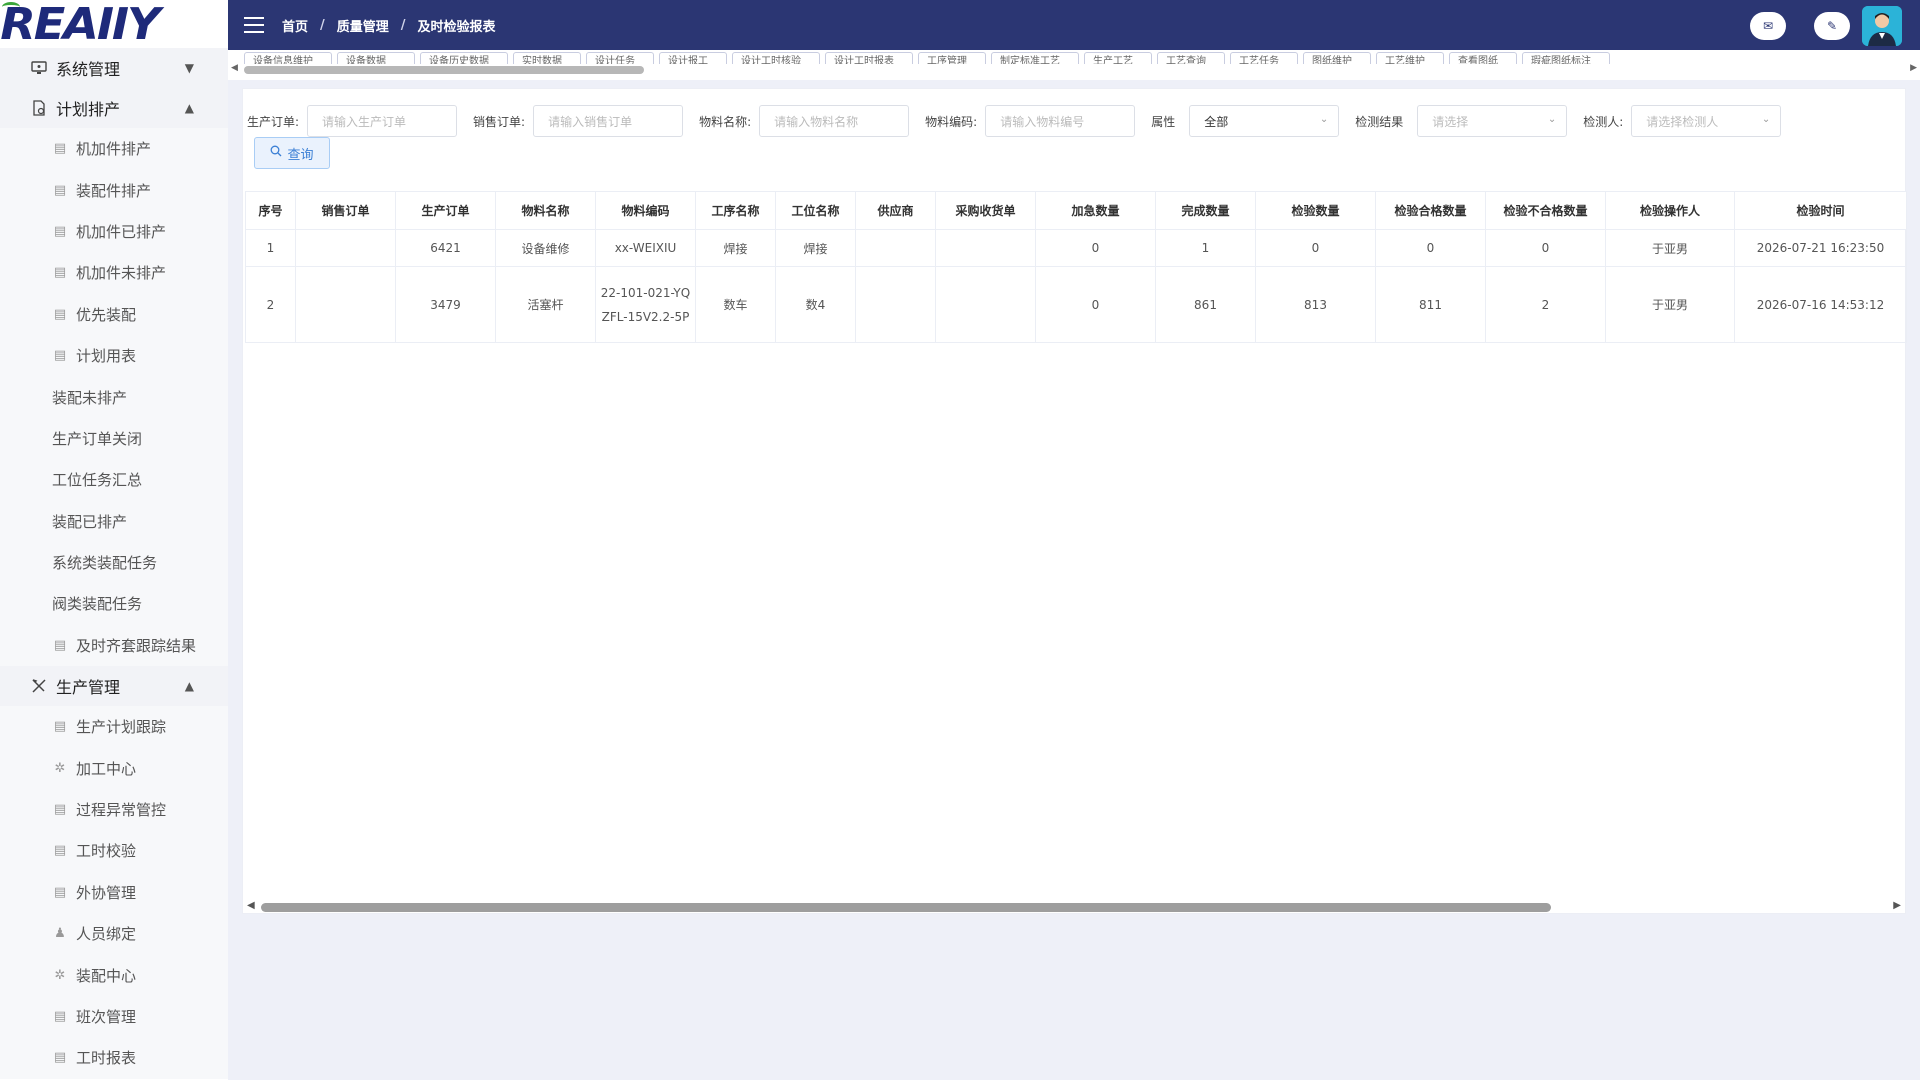  I want to click on production-order-input: 请输入生产订单, so click(382, 121).